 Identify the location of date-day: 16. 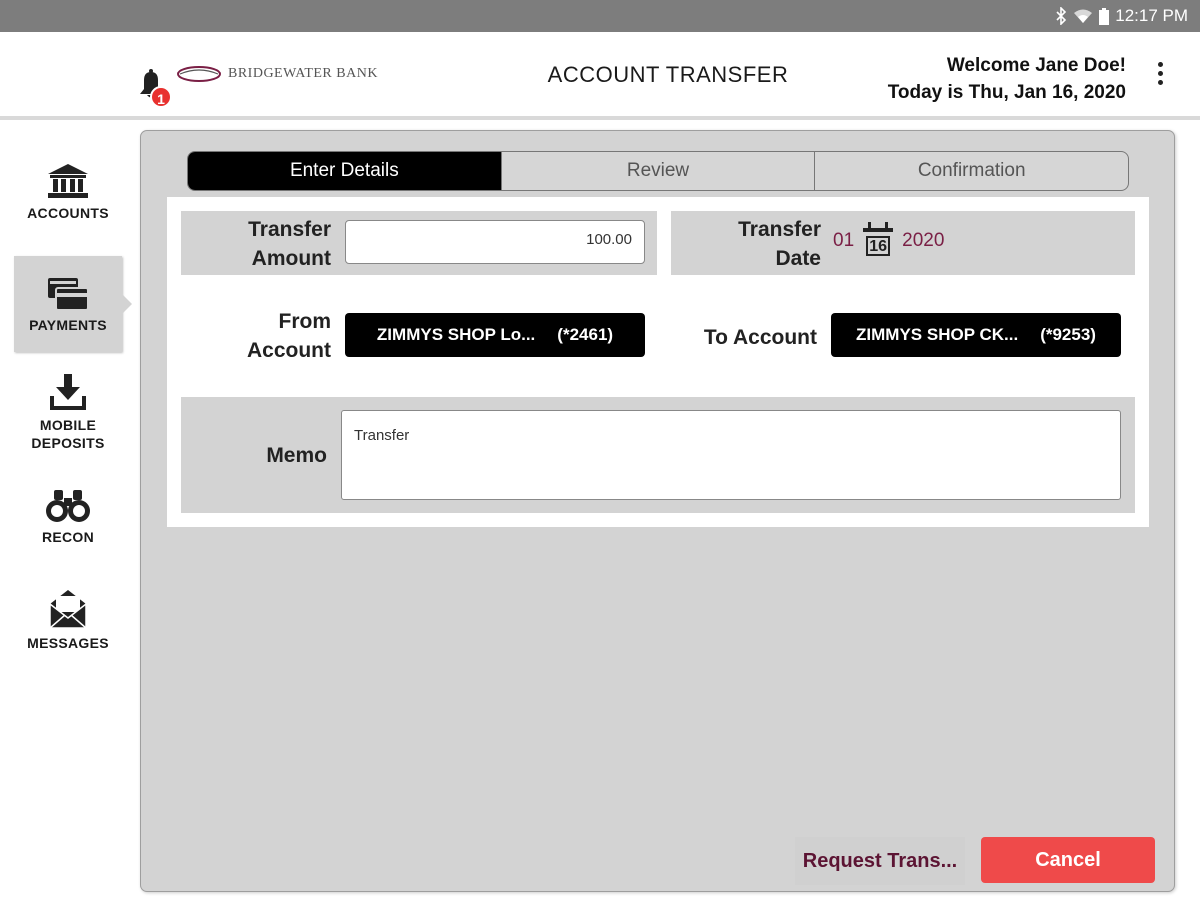
(878, 246).